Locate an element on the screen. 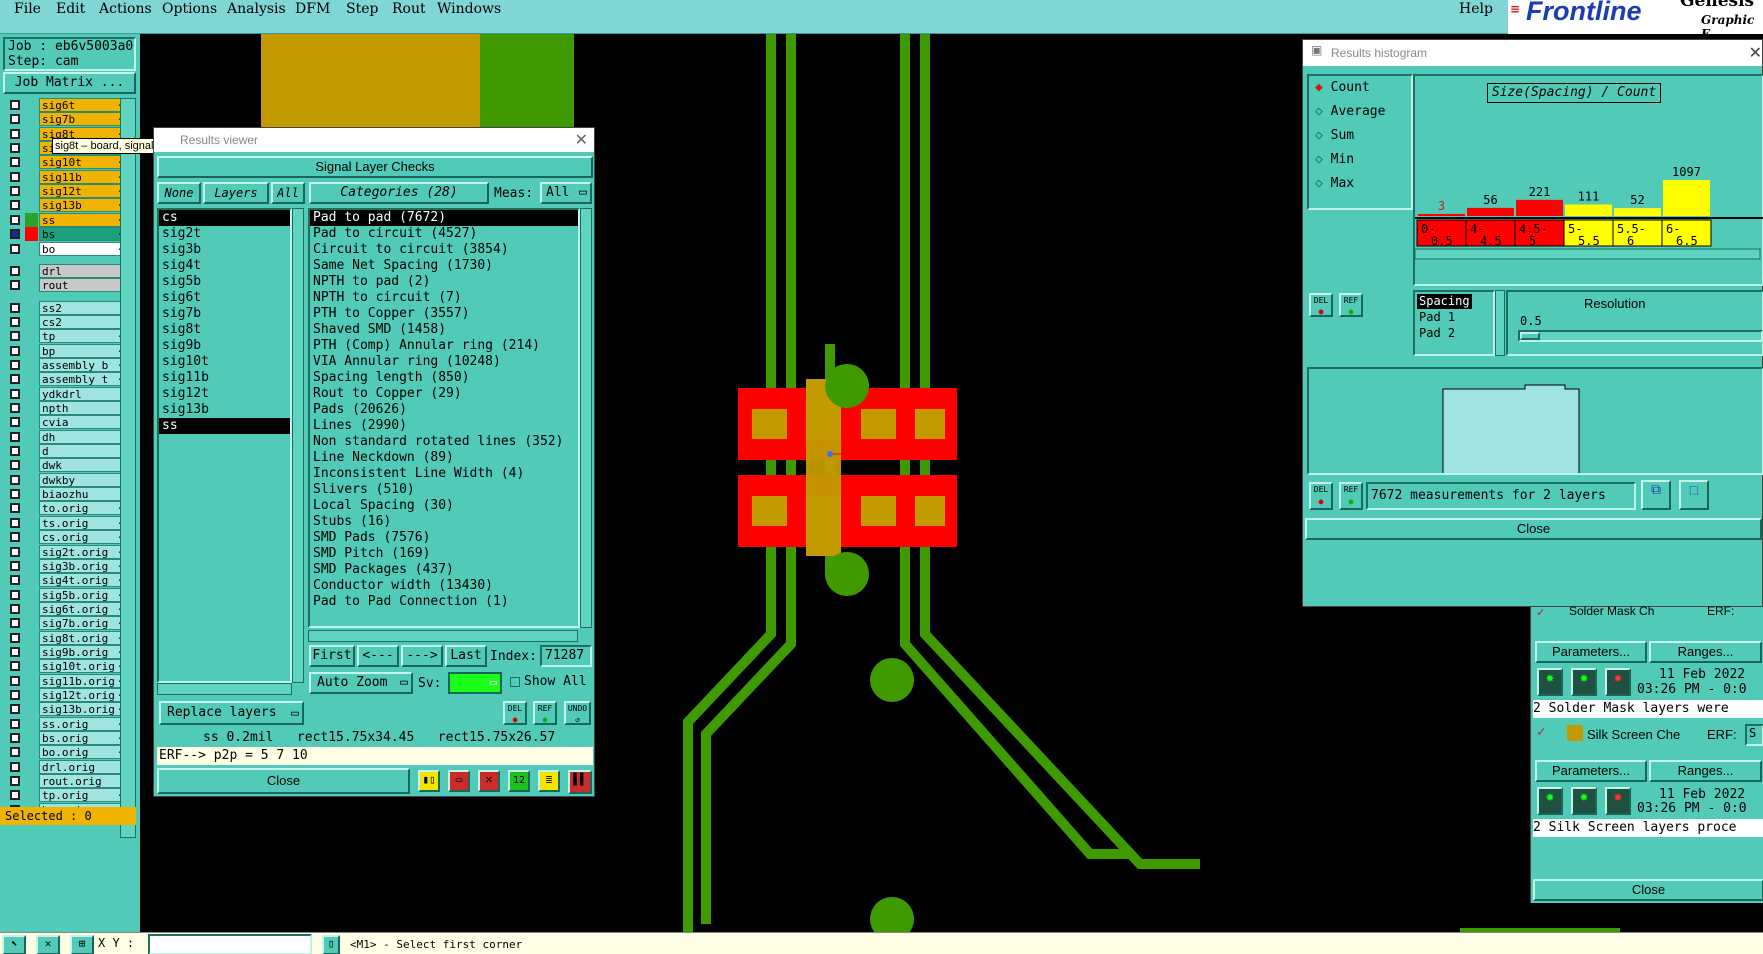  layer-row: ss.orig⬋ is located at coordinates (69, 723).